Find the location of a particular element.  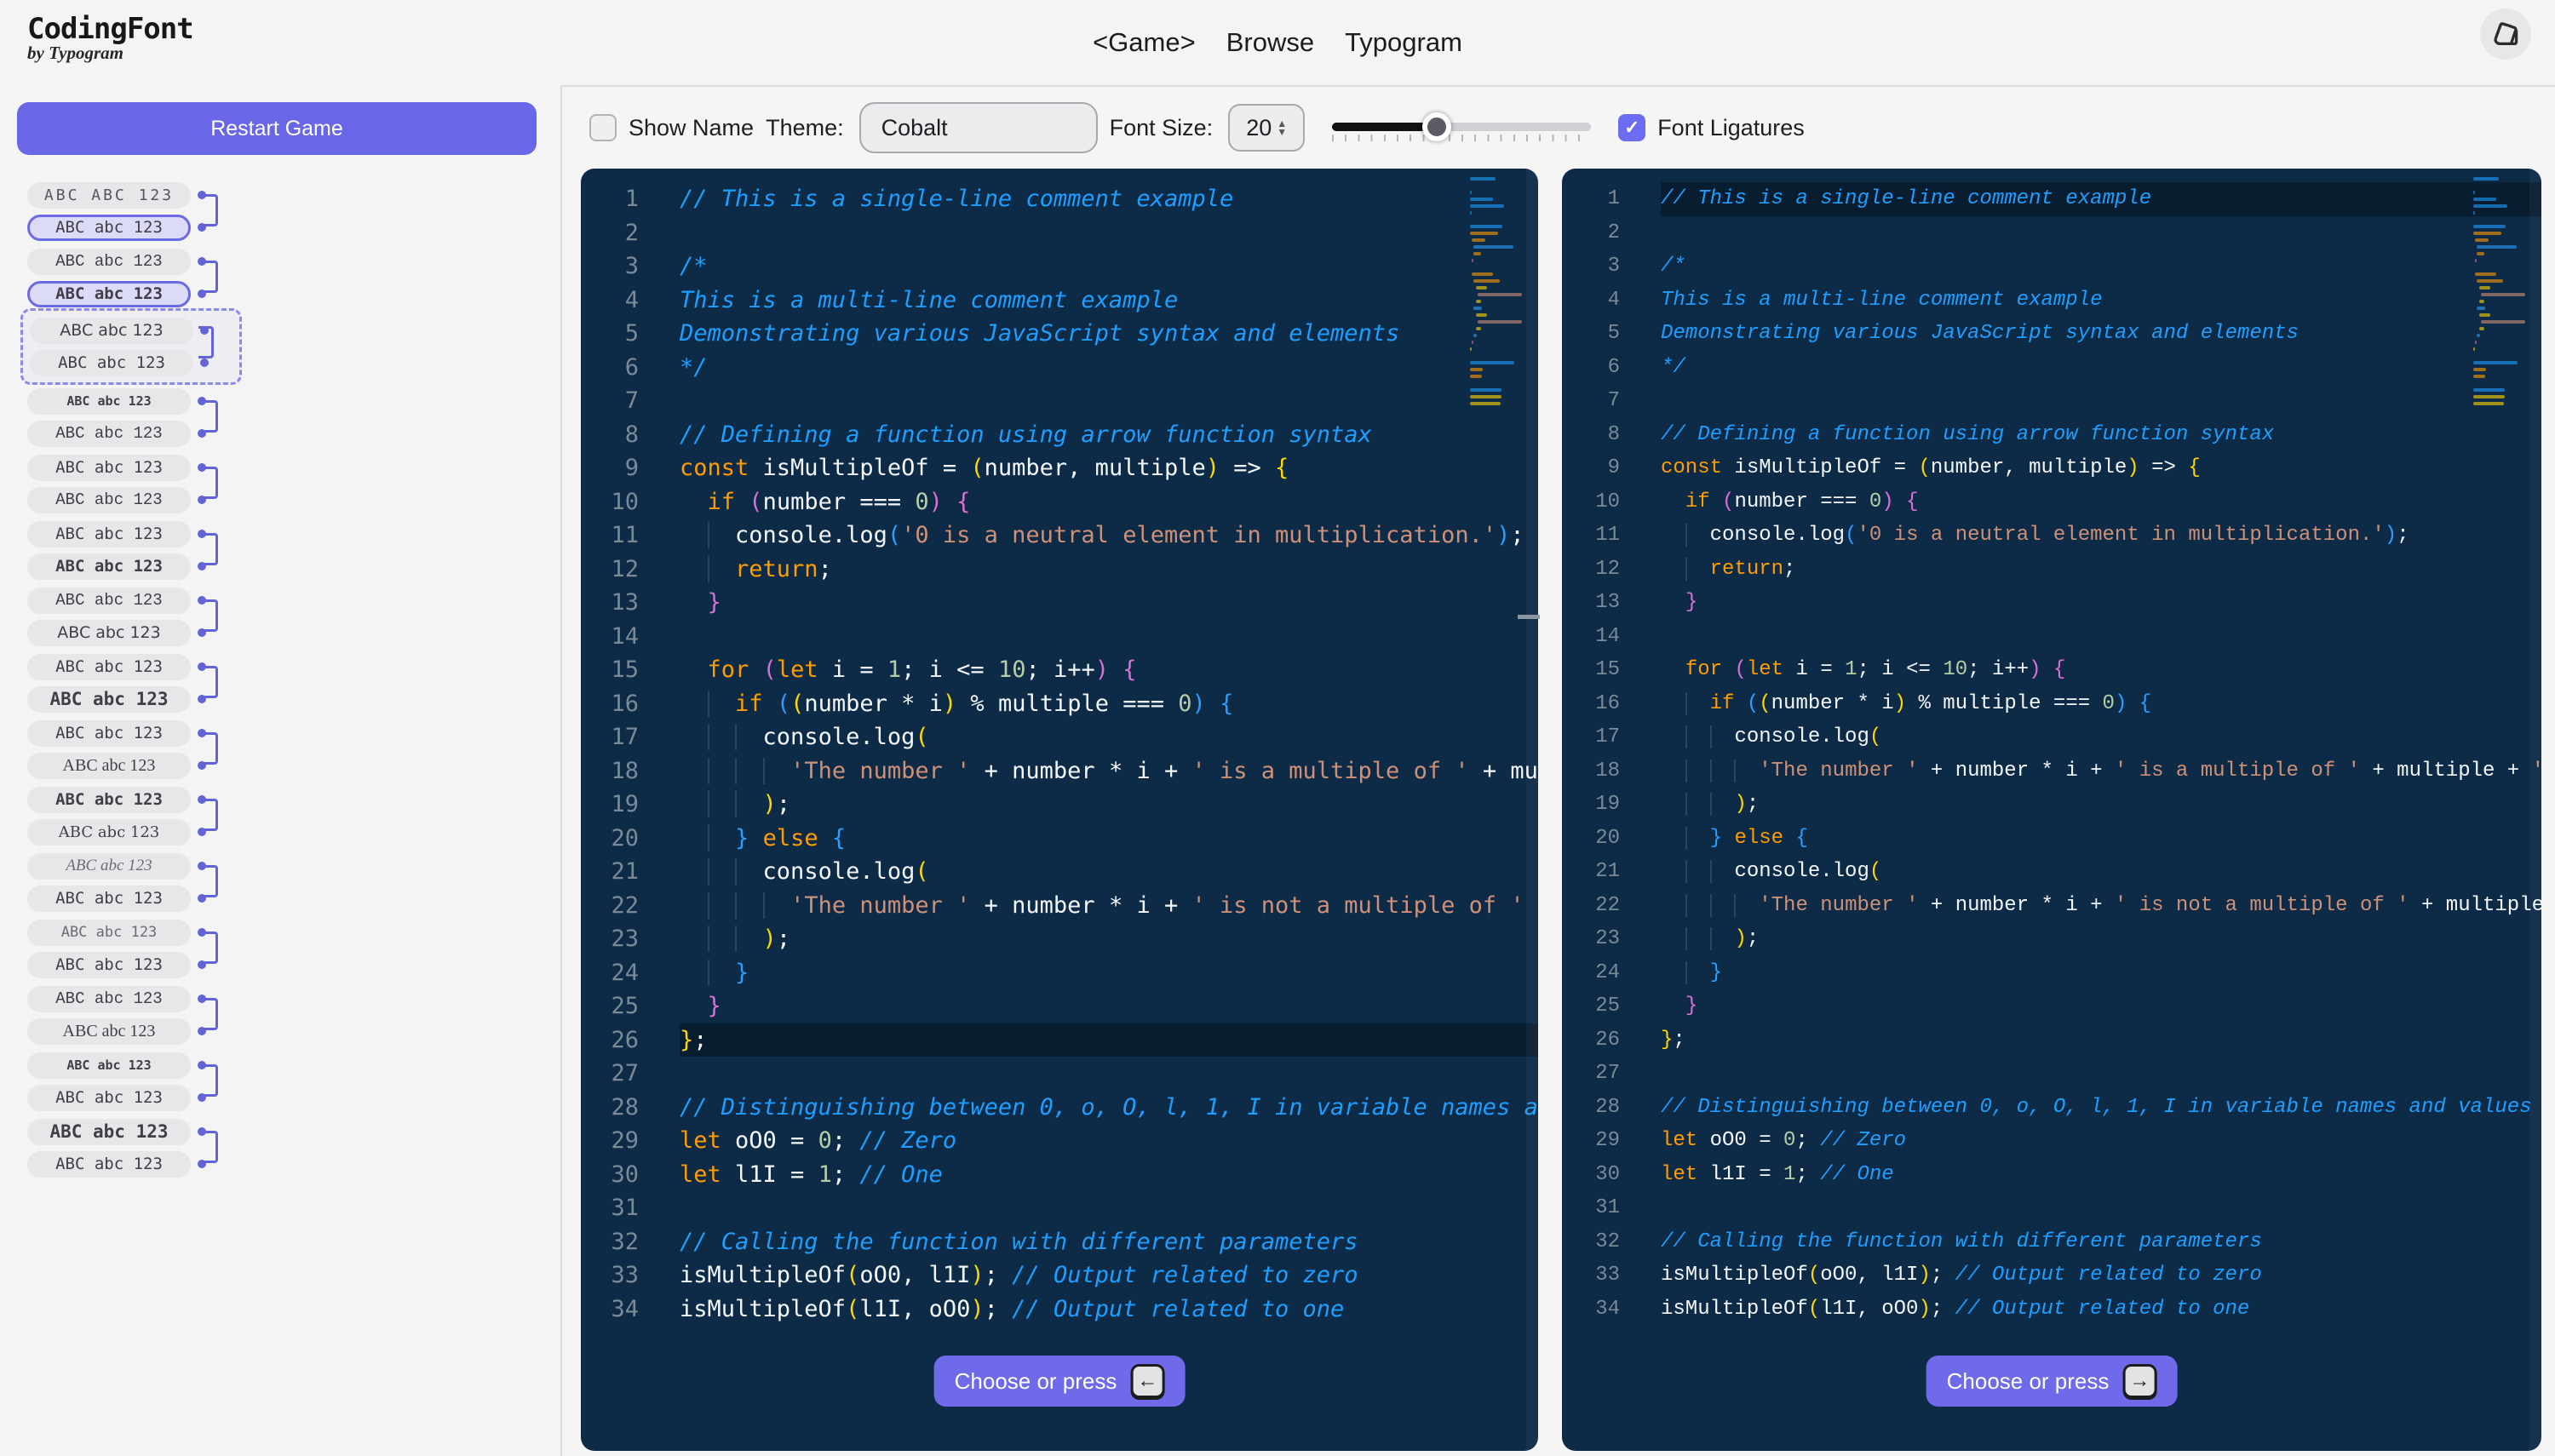

font-ligatures-checkbox: ✓ is located at coordinates (1632, 127).